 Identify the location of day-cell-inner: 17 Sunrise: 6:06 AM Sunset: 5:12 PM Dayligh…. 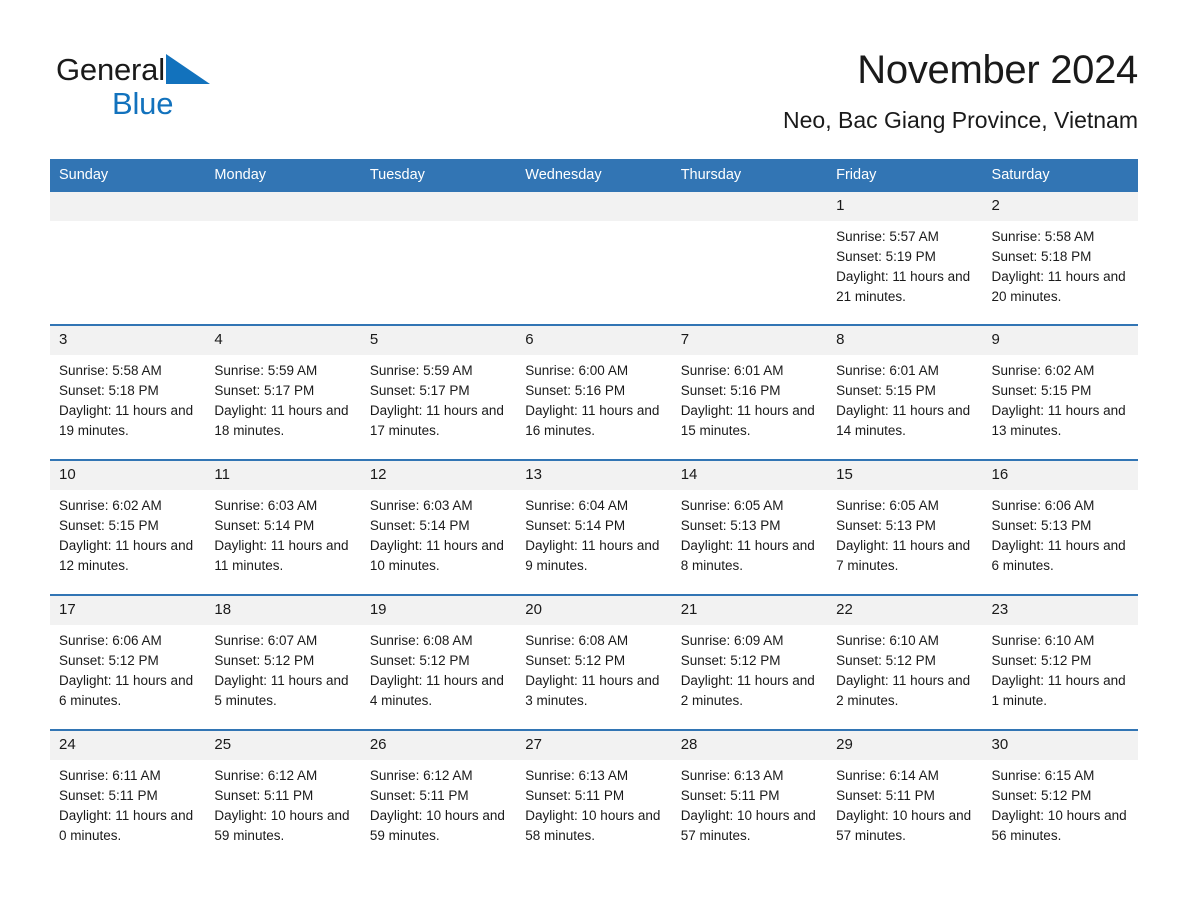
(128, 662).